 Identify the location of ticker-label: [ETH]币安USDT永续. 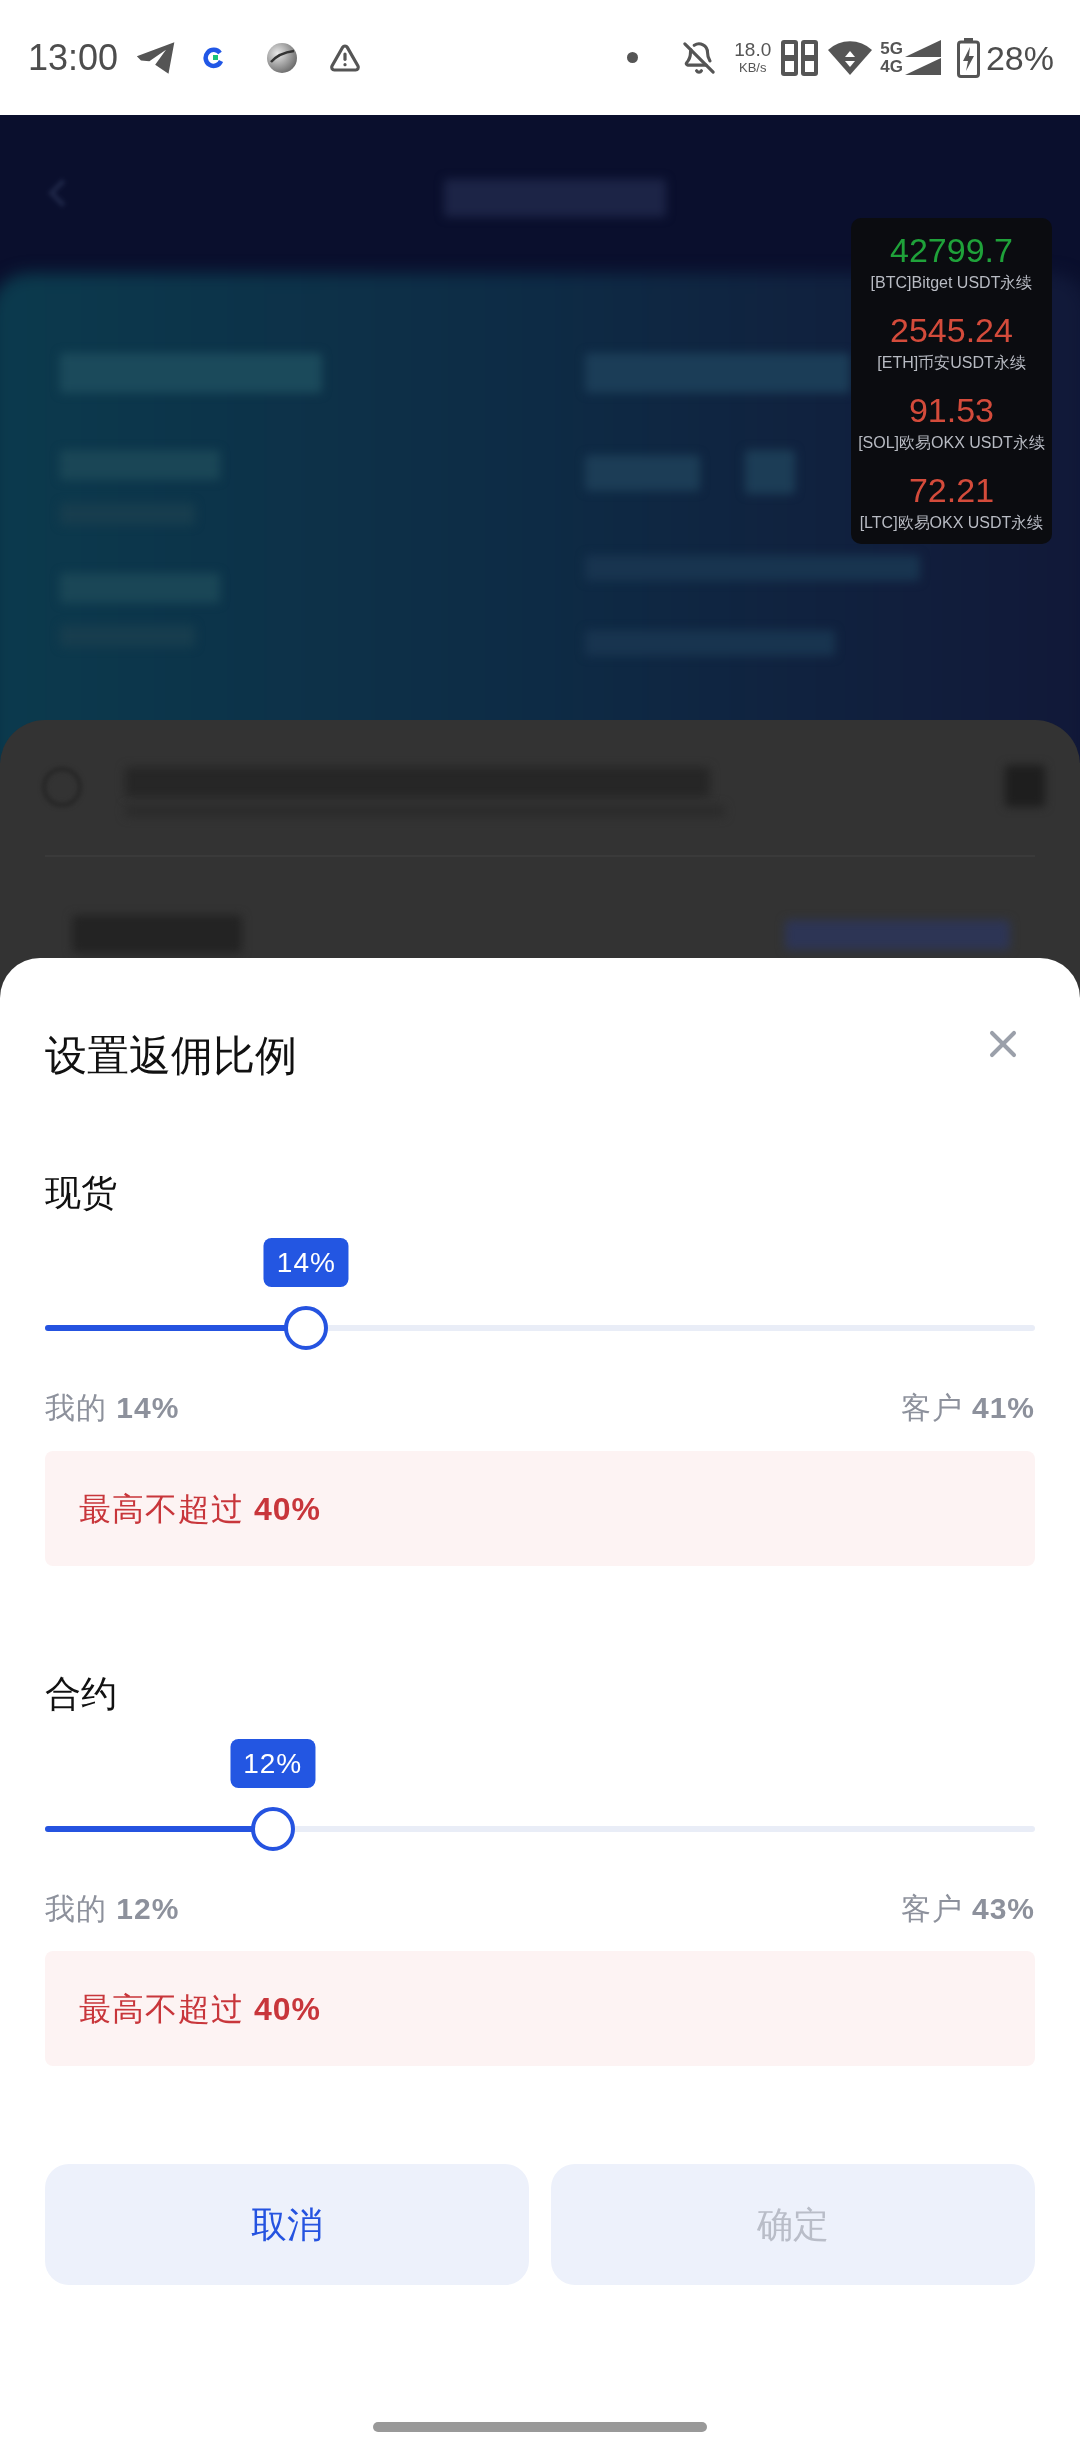
(951, 363).